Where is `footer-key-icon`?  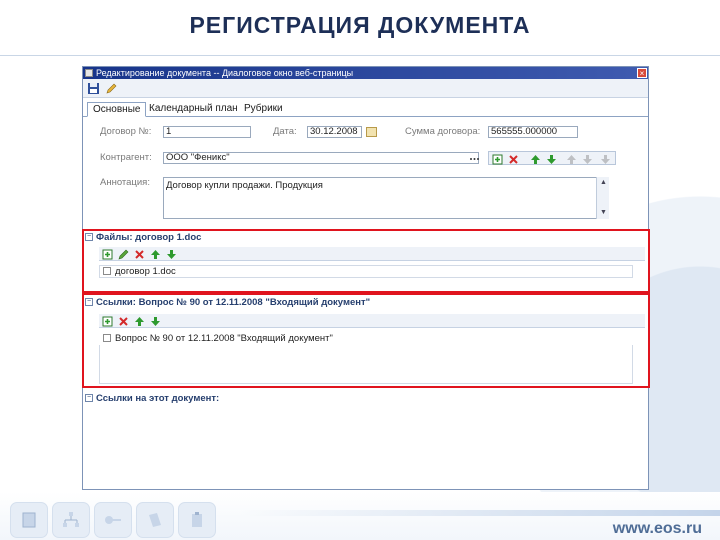 footer-key-icon is located at coordinates (113, 520).